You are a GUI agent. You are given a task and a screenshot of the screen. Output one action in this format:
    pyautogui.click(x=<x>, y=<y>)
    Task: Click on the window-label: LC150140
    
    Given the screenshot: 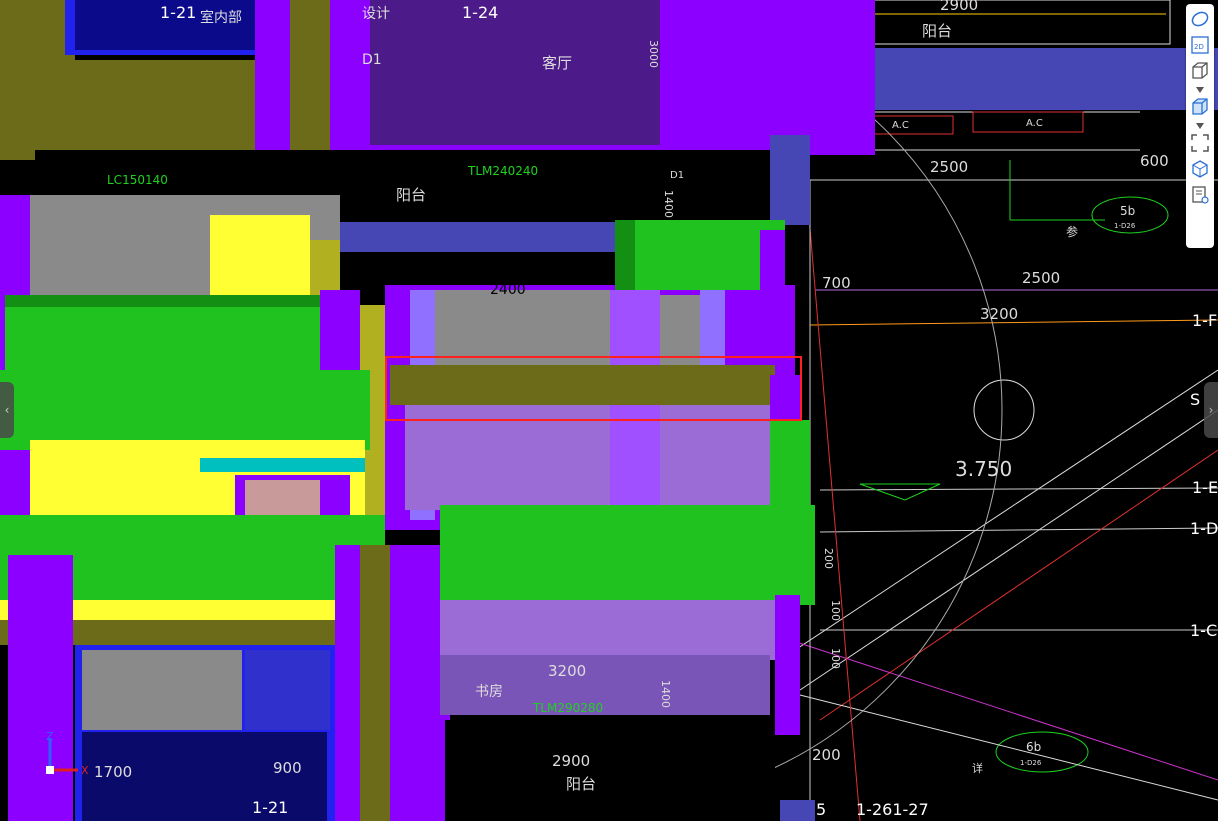 What is the action you would take?
    pyautogui.click(x=137, y=180)
    